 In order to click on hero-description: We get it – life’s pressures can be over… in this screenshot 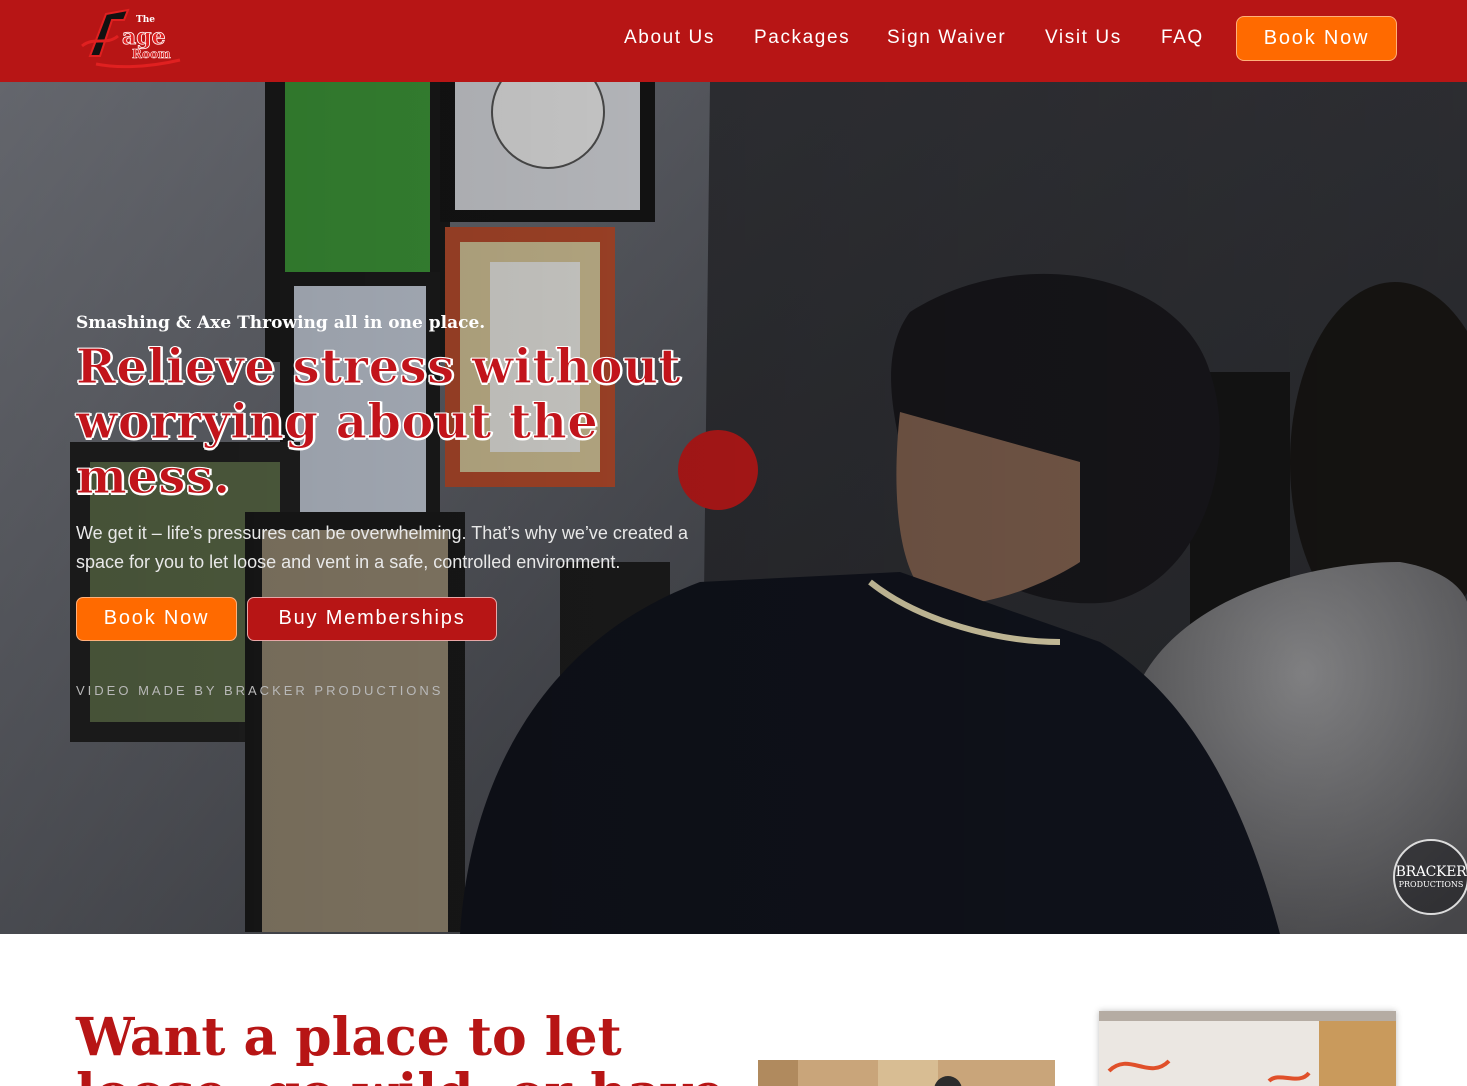, I will do `click(382, 547)`.